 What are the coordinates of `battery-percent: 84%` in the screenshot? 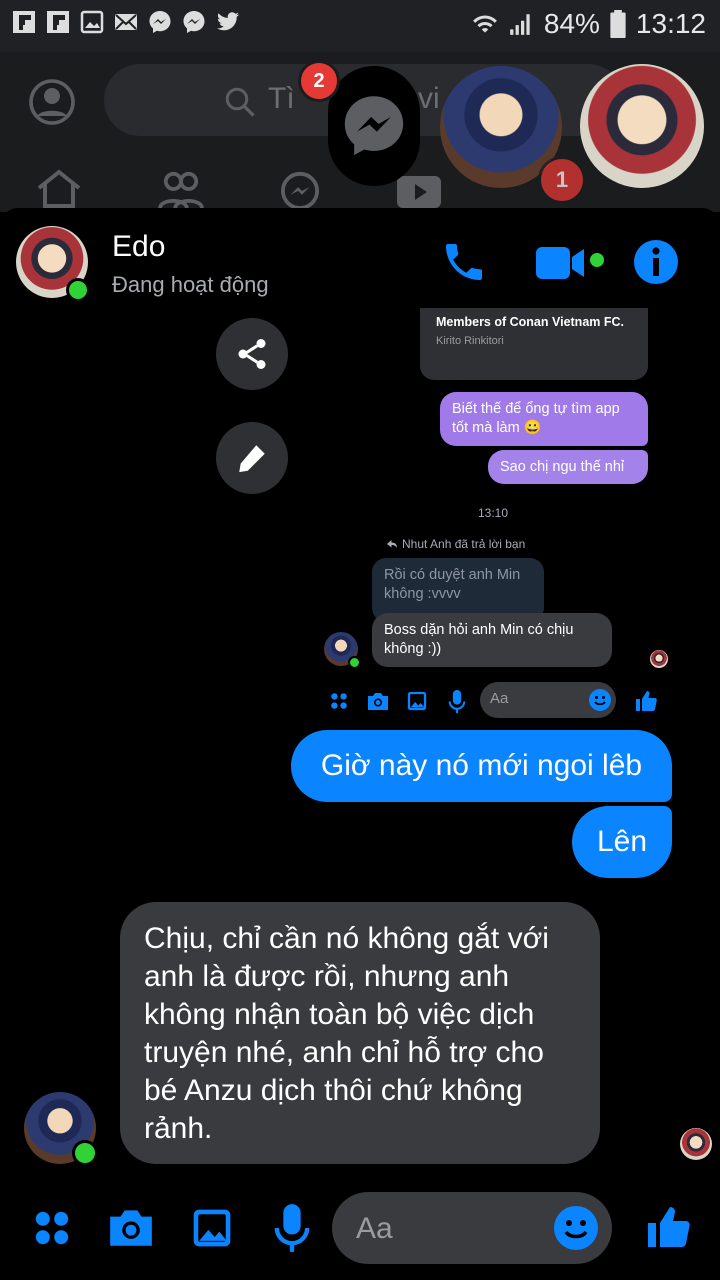 It's located at (571, 23).